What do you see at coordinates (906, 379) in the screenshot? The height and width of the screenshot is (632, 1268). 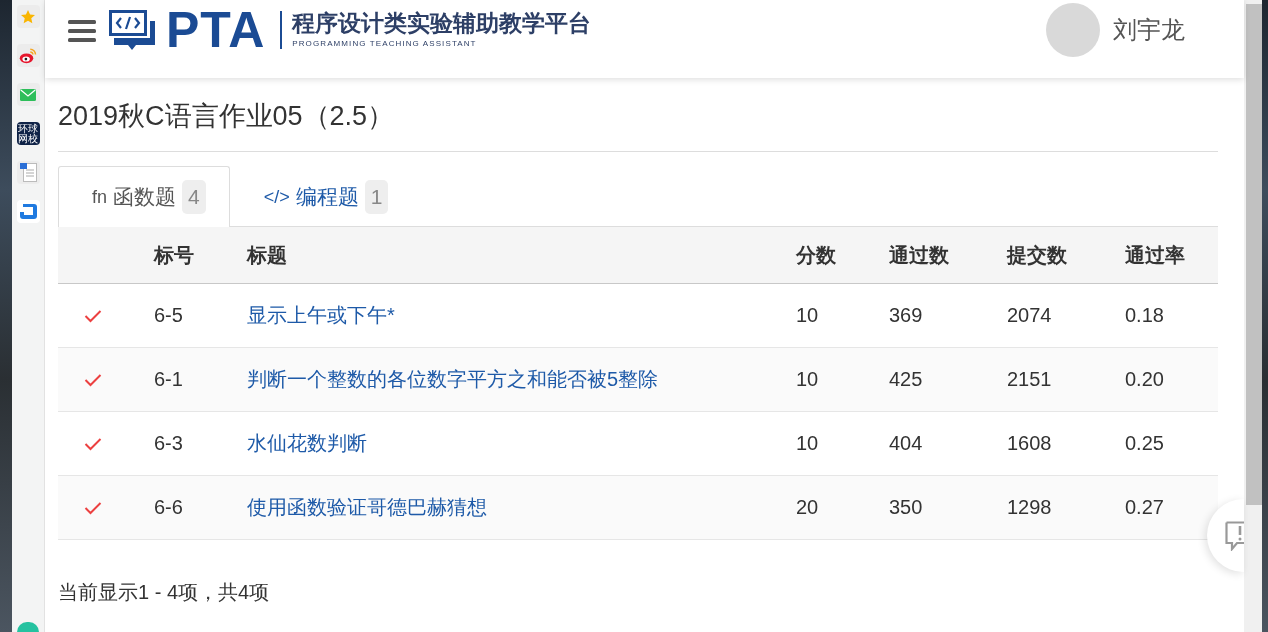 I see `accepted-count-cell: 425` at bounding box center [906, 379].